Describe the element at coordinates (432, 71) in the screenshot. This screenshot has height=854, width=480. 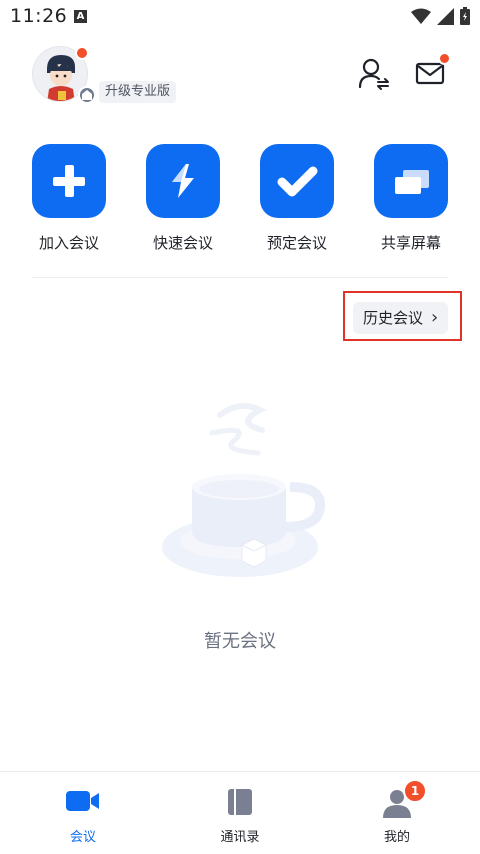
I see `mail-icon` at that location.